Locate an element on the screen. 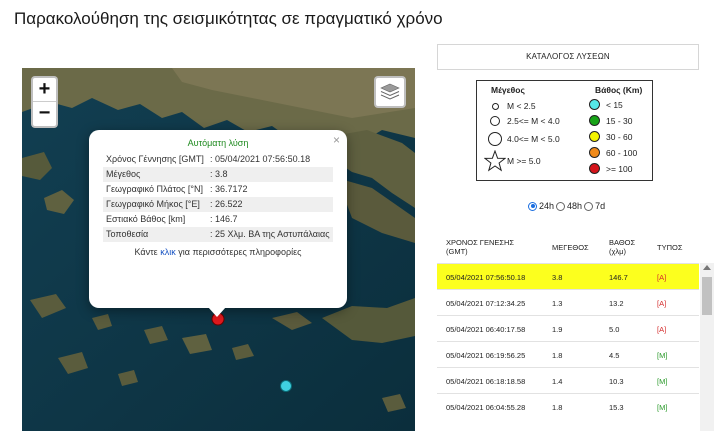  legend-depth-row: < 15 is located at coordinates (606, 104).